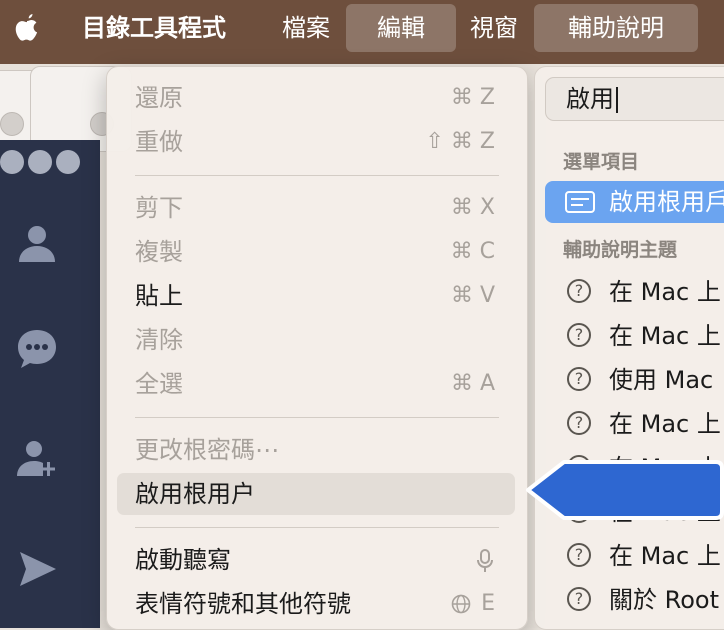 The height and width of the screenshot is (630, 724). I want to click on menu-item-enable-root-user: 啟用根用户, so click(316, 494).